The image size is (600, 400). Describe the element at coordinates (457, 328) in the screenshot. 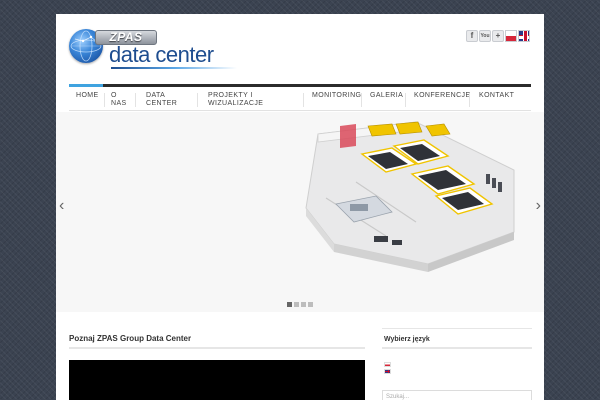

I see `sidebar-top-divider` at that location.